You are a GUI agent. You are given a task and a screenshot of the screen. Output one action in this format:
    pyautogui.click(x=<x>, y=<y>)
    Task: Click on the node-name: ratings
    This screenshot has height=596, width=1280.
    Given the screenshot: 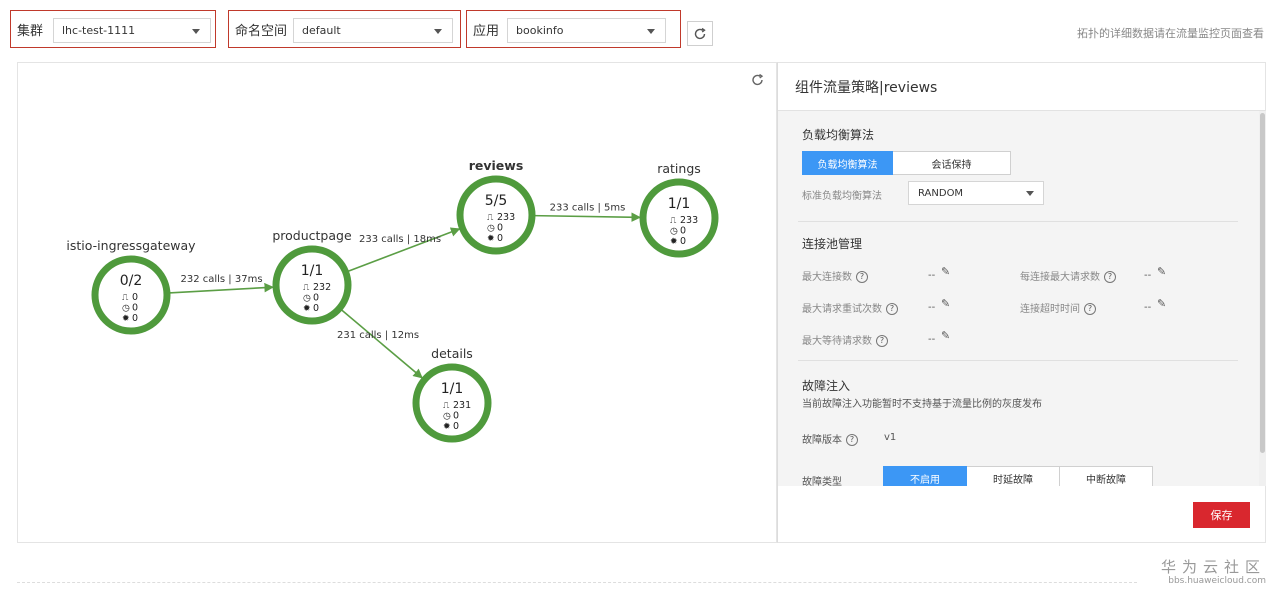 What is the action you would take?
    pyautogui.click(x=679, y=168)
    